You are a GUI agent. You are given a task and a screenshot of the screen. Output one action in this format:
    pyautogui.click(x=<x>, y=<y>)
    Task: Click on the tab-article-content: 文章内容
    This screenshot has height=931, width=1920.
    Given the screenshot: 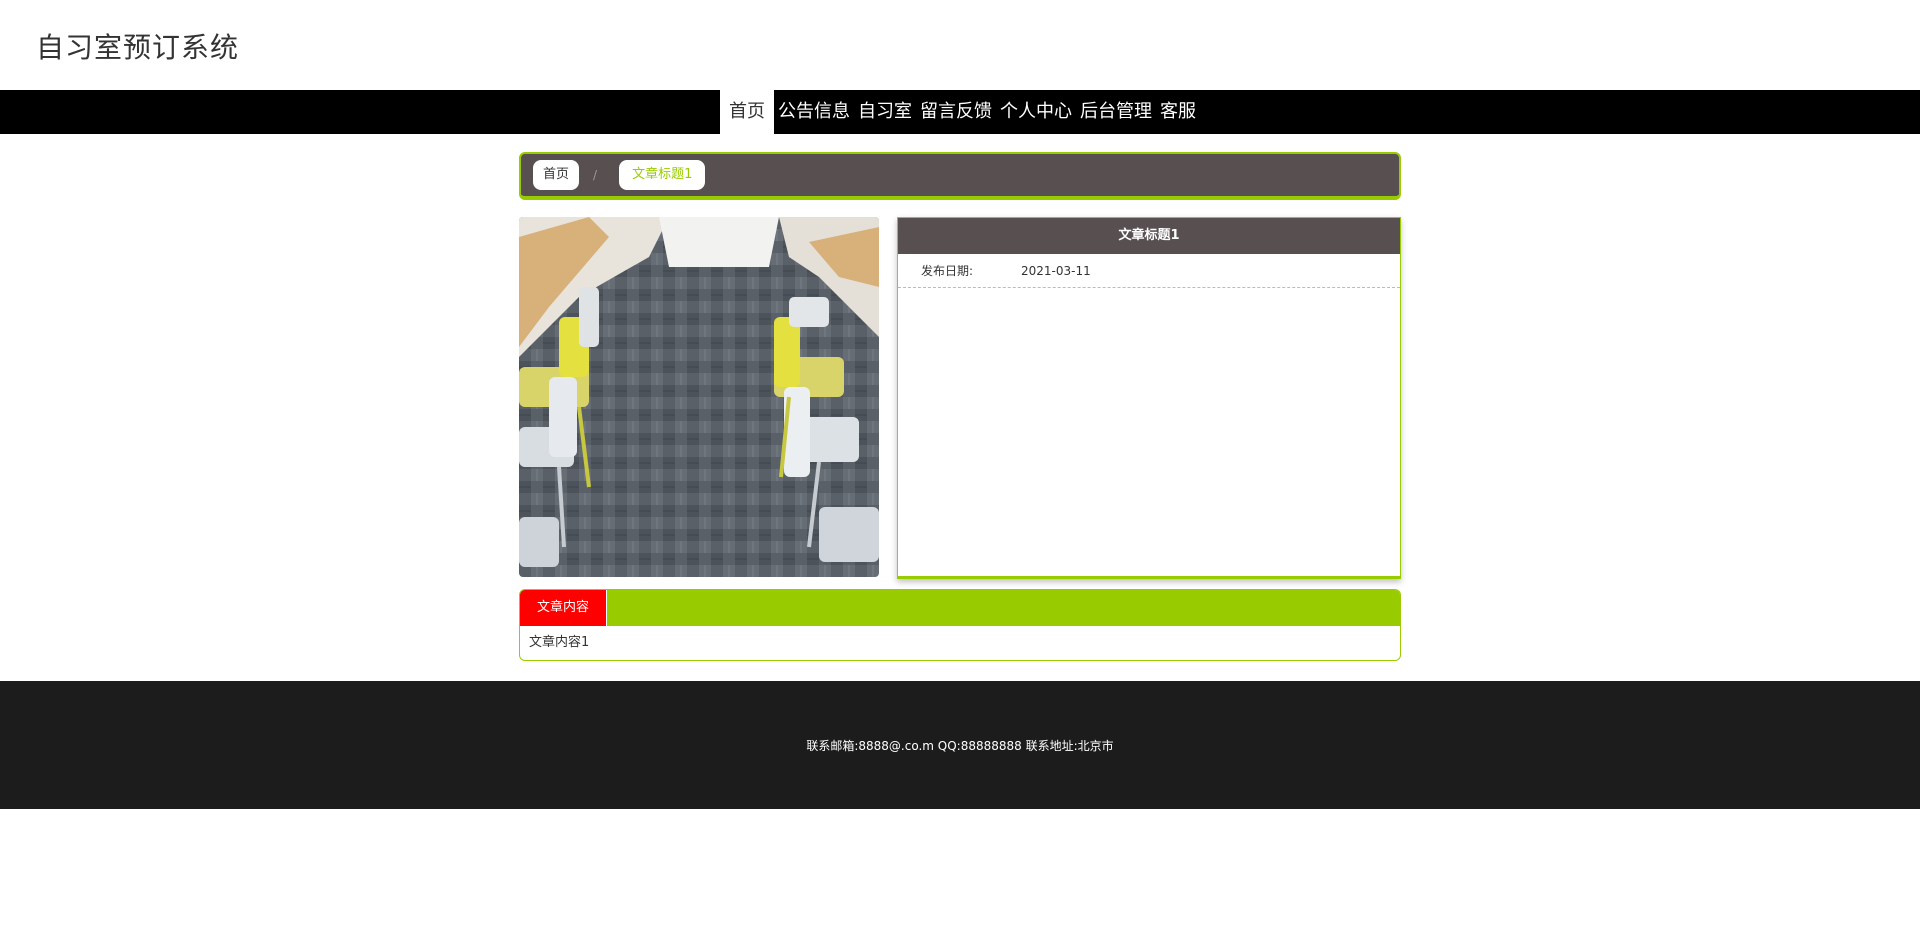 What is the action you would take?
    pyautogui.click(x=564, y=608)
    